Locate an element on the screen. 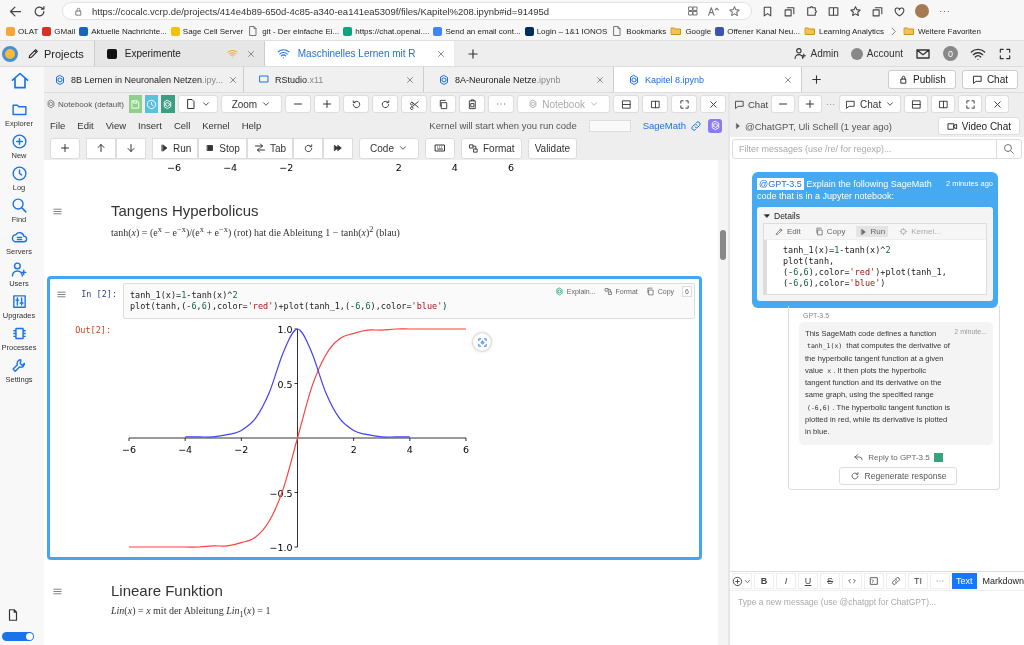  menu-item: File is located at coordinates (58, 125).